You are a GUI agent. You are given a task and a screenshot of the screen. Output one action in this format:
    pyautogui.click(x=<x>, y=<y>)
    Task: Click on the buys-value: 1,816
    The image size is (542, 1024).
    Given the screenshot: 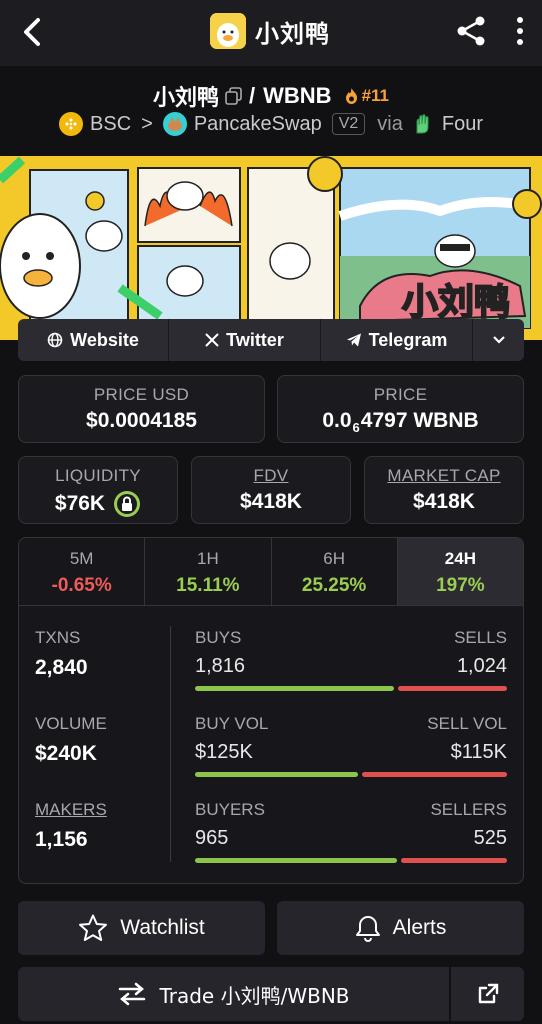 What is the action you would take?
    pyautogui.click(x=220, y=666)
    